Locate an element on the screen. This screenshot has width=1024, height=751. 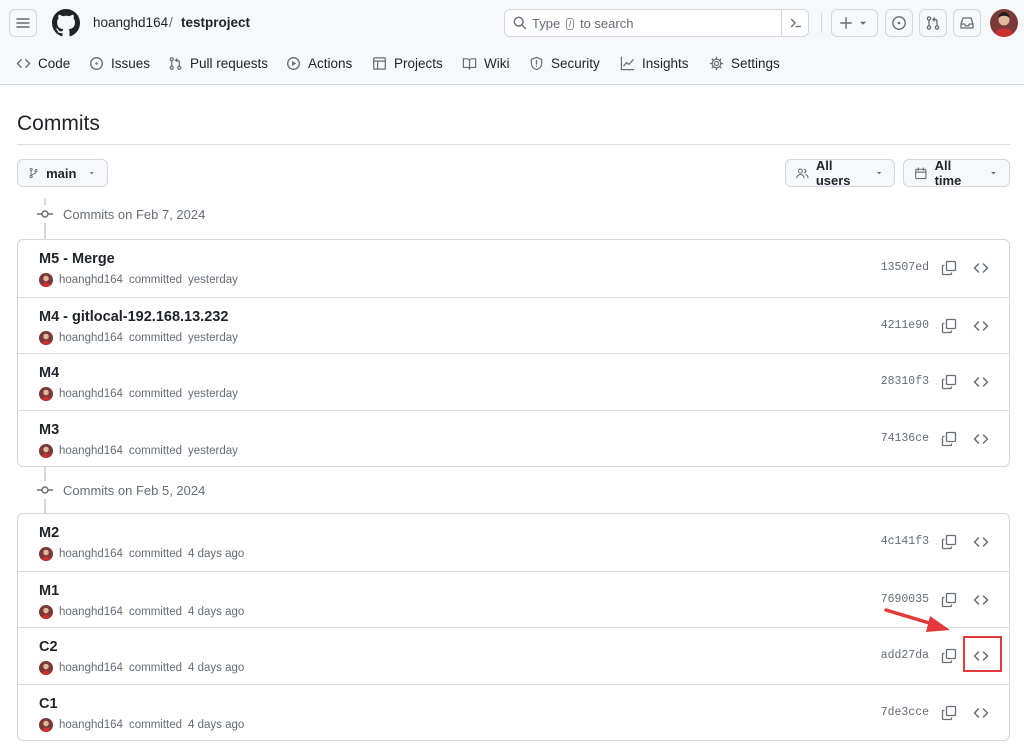
commit-sha: 4211e90 is located at coordinates (905, 326).